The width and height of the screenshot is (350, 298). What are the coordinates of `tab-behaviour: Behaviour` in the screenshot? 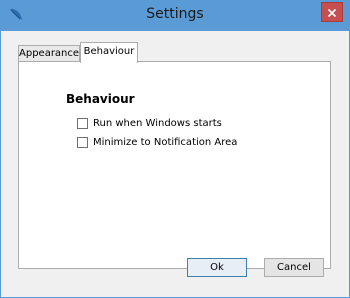 It's located at (109, 52).